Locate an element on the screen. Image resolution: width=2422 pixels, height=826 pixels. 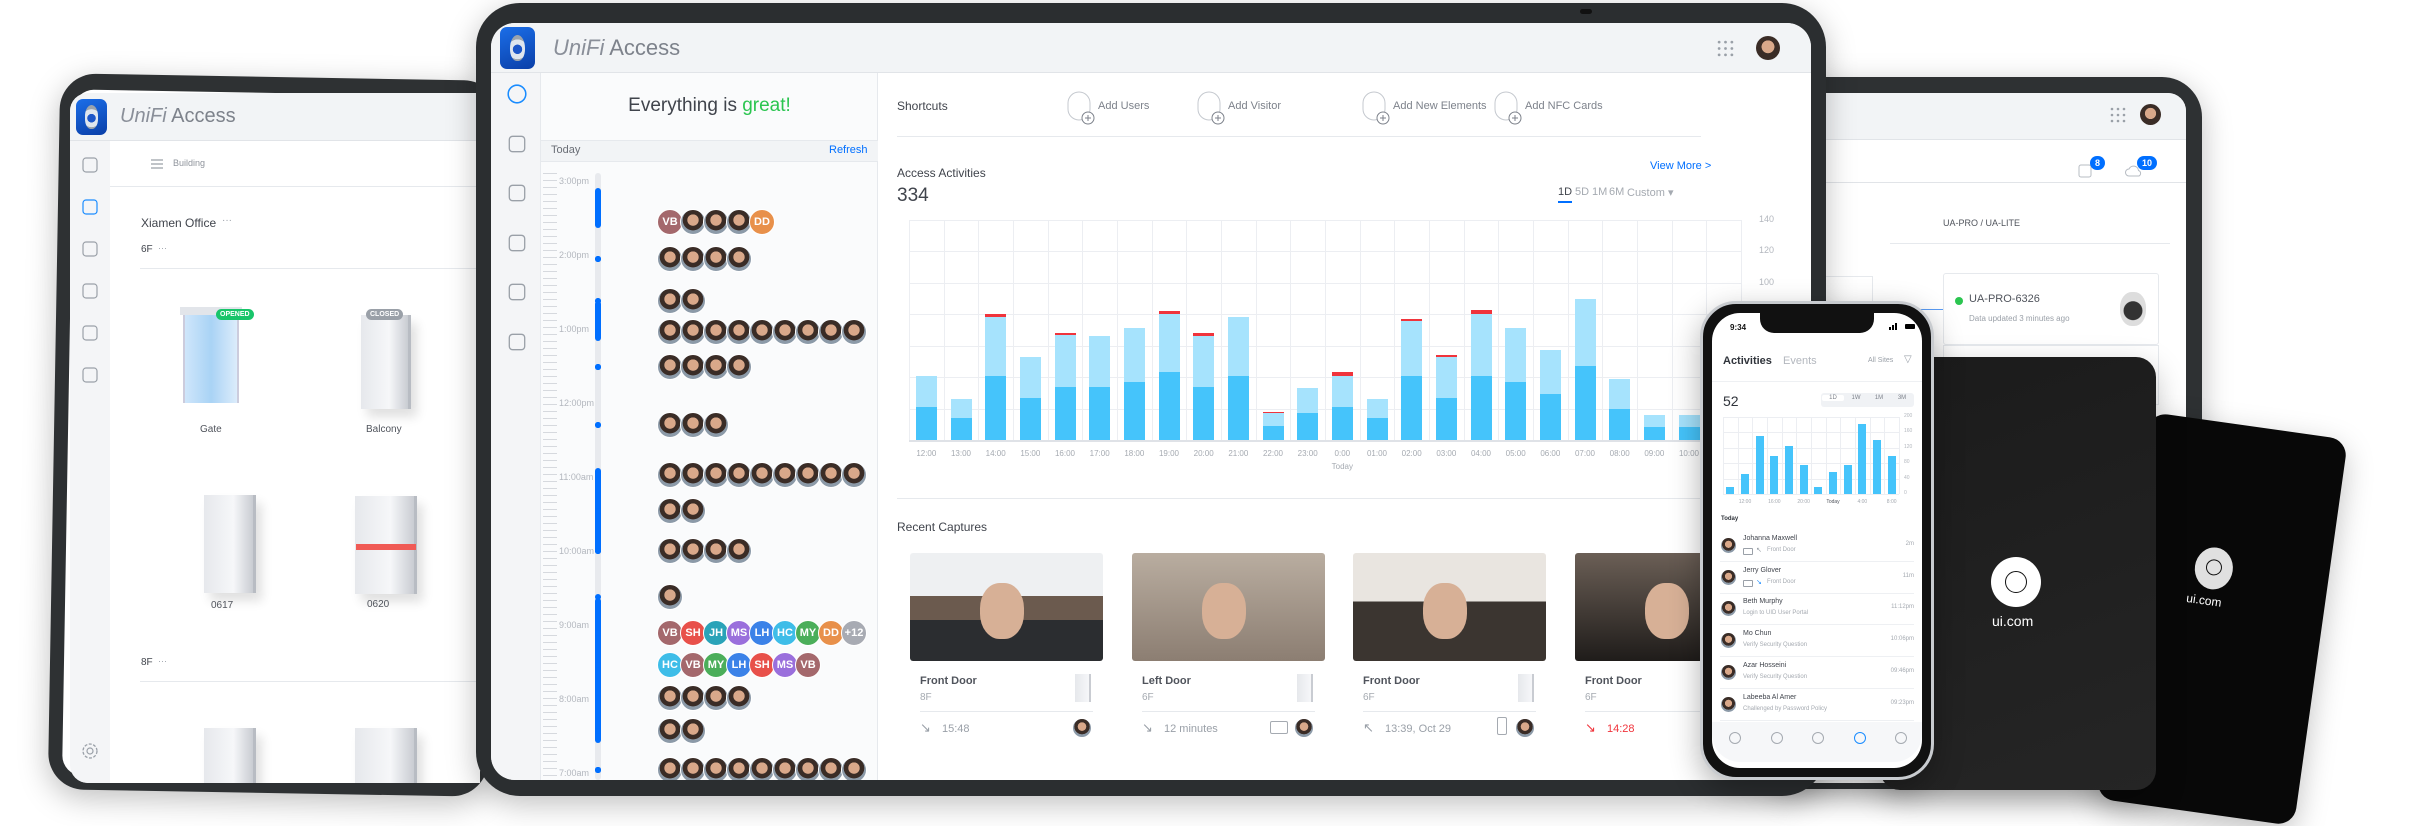
capture-card: Front Door 6F ↖ 13:39, Oct 29 is located at coordinates (1449, 653).